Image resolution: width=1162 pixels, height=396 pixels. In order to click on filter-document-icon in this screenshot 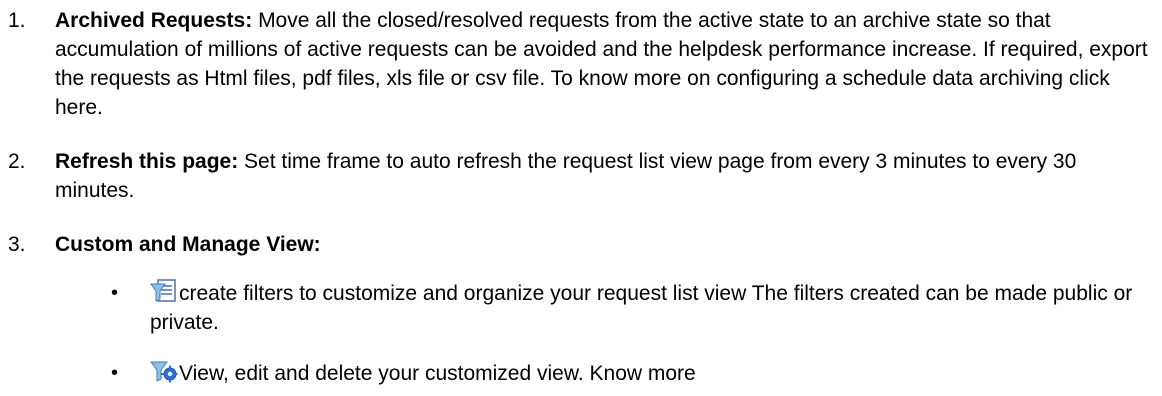, I will do `click(164, 291)`.